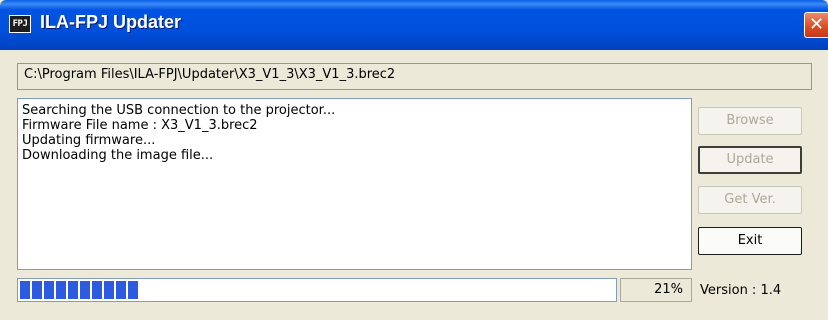  What do you see at coordinates (741, 290) in the screenshot?
I see `version-label: Version : 1.4` at bounding box center [741, 290].